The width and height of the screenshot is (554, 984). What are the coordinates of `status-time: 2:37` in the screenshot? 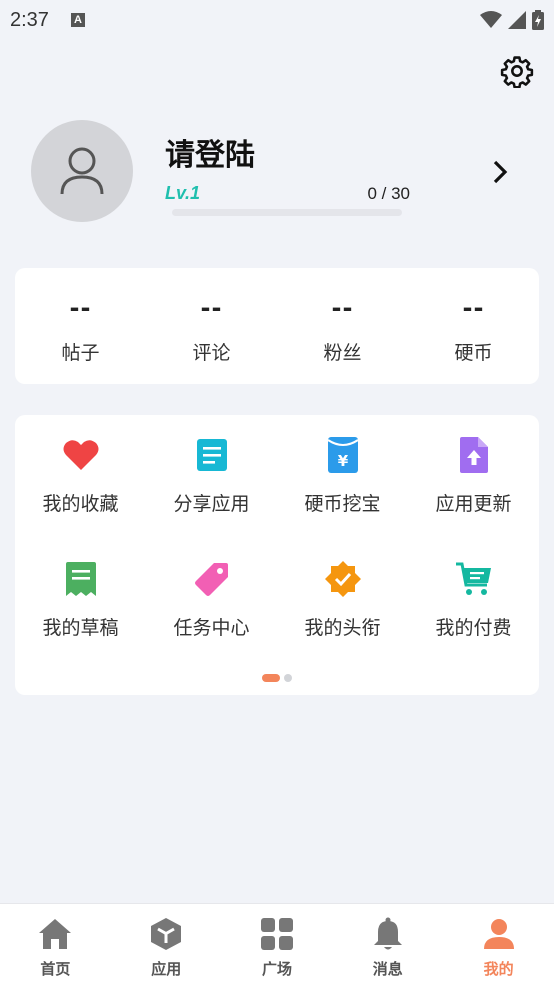 It's located at (29, 19).